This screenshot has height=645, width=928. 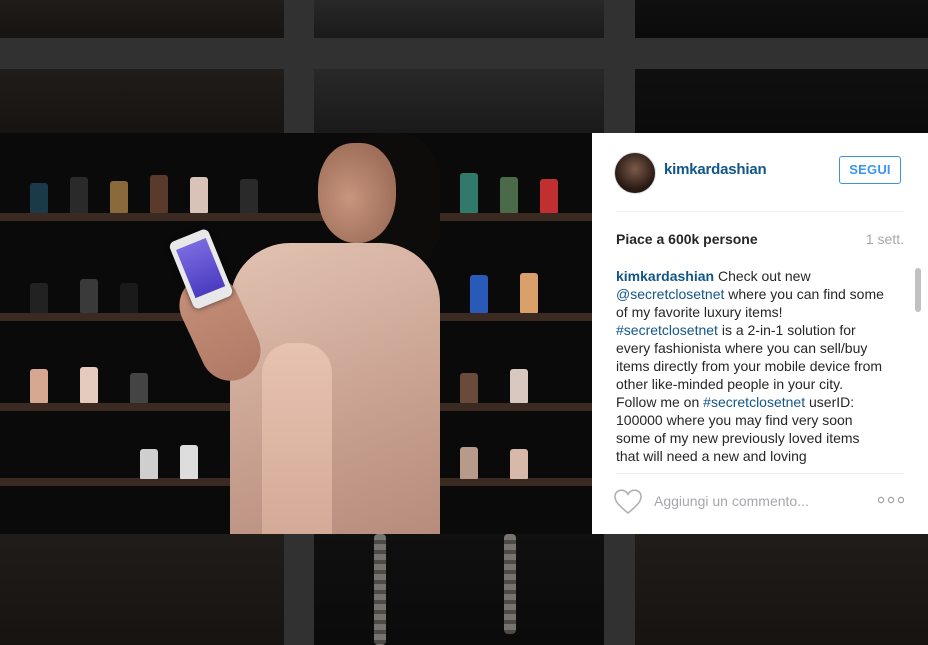 What do you see at coordinates (297, 438) in the screenshot?
I see `person-body` at bounding box center [297, 438].